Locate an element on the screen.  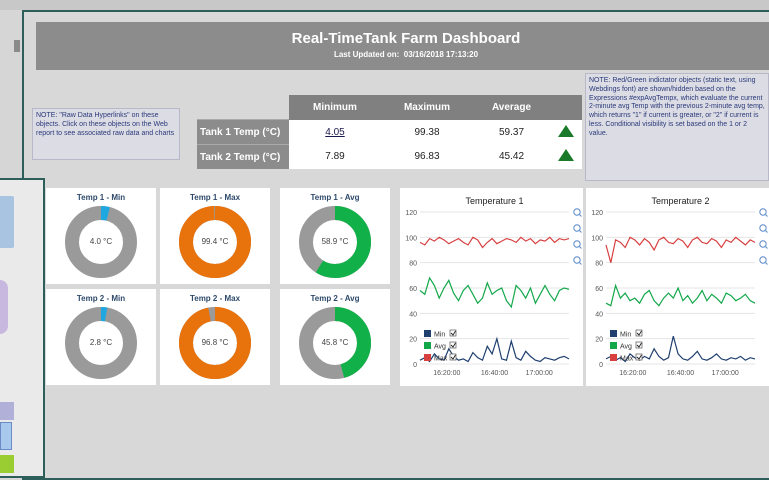
header-minimum: Minimum is located at coordinates (335, 107).